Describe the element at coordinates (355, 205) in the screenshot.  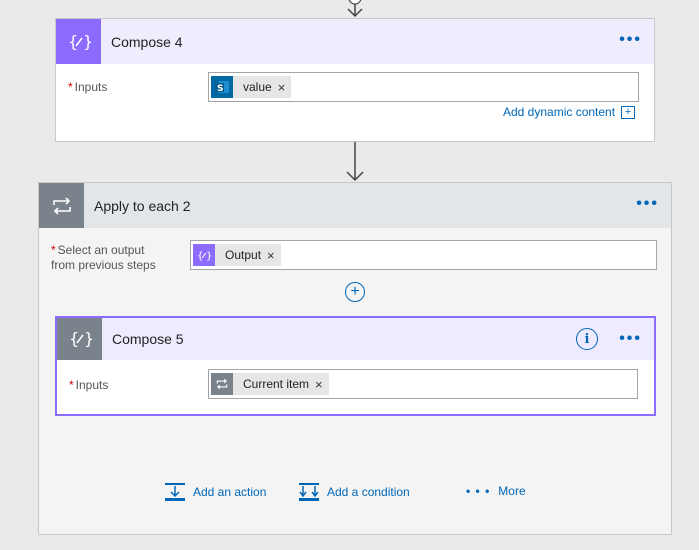
I see `apply-to-each-header: Apply to each 2 •••` at that location.